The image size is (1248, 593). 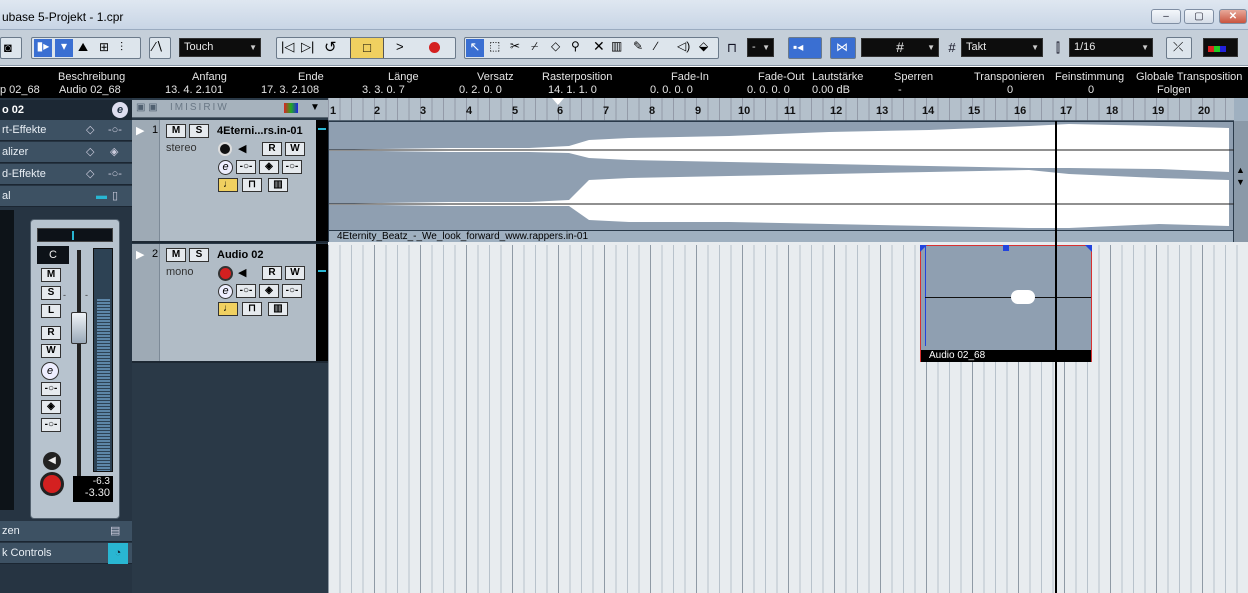 What do you see at coordinates (307, 47) in the screenshot?
I see `go-to-next-icon: ▷|` at bounding box center [307, 47].